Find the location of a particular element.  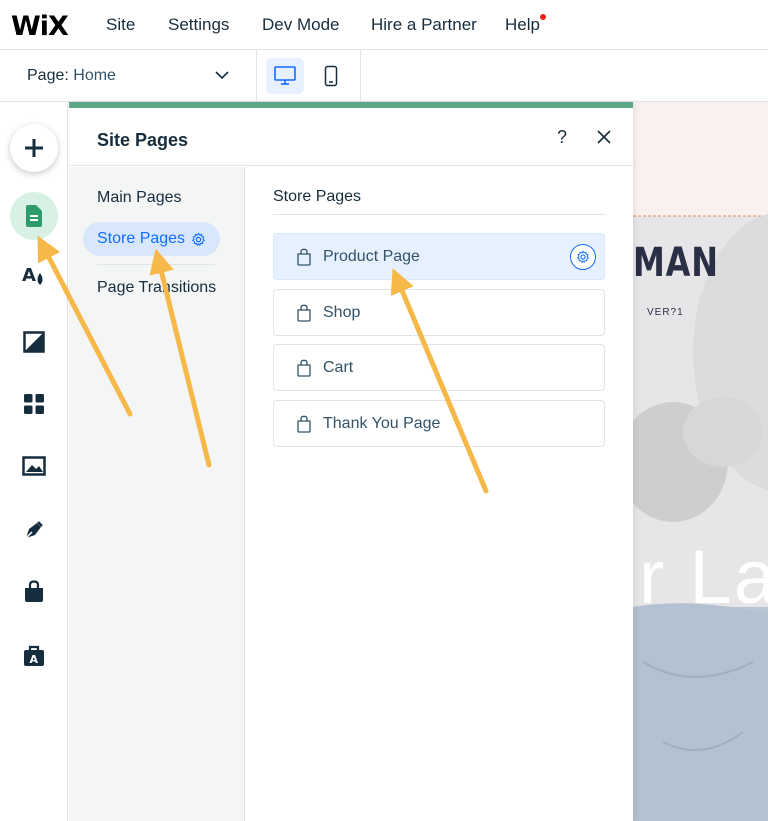

theme-button: A is located at coordinates (34, 276).